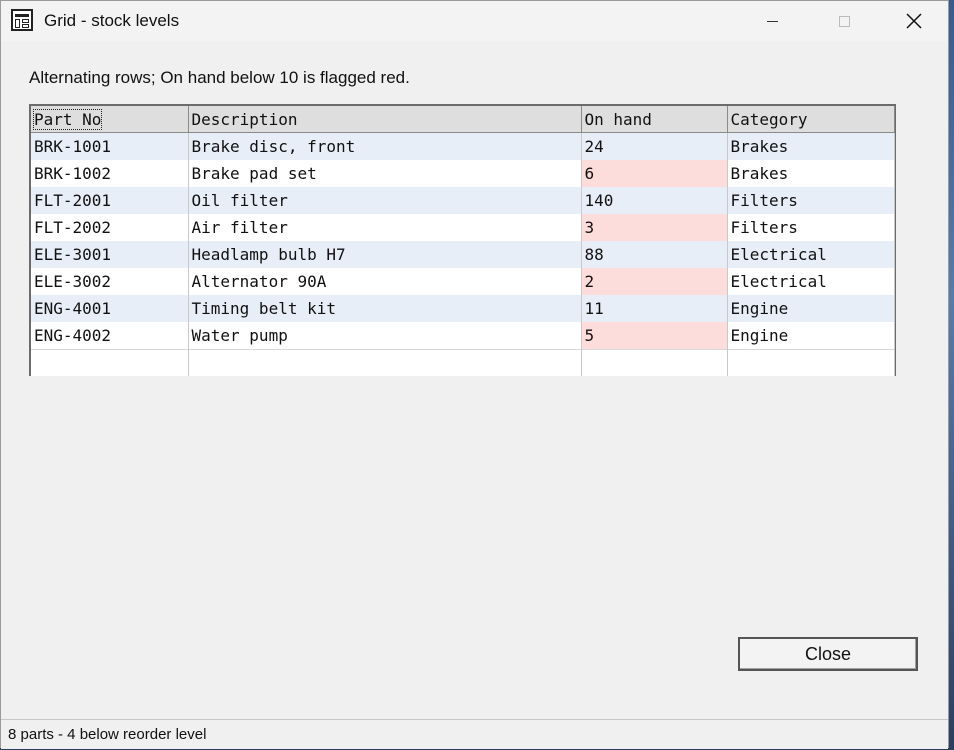 The image size is (954, 750). Describe the element at coordinates (474, 734) in the screenshot. I see `status-bar: 8 parts - 4 below reorder level` at that location.